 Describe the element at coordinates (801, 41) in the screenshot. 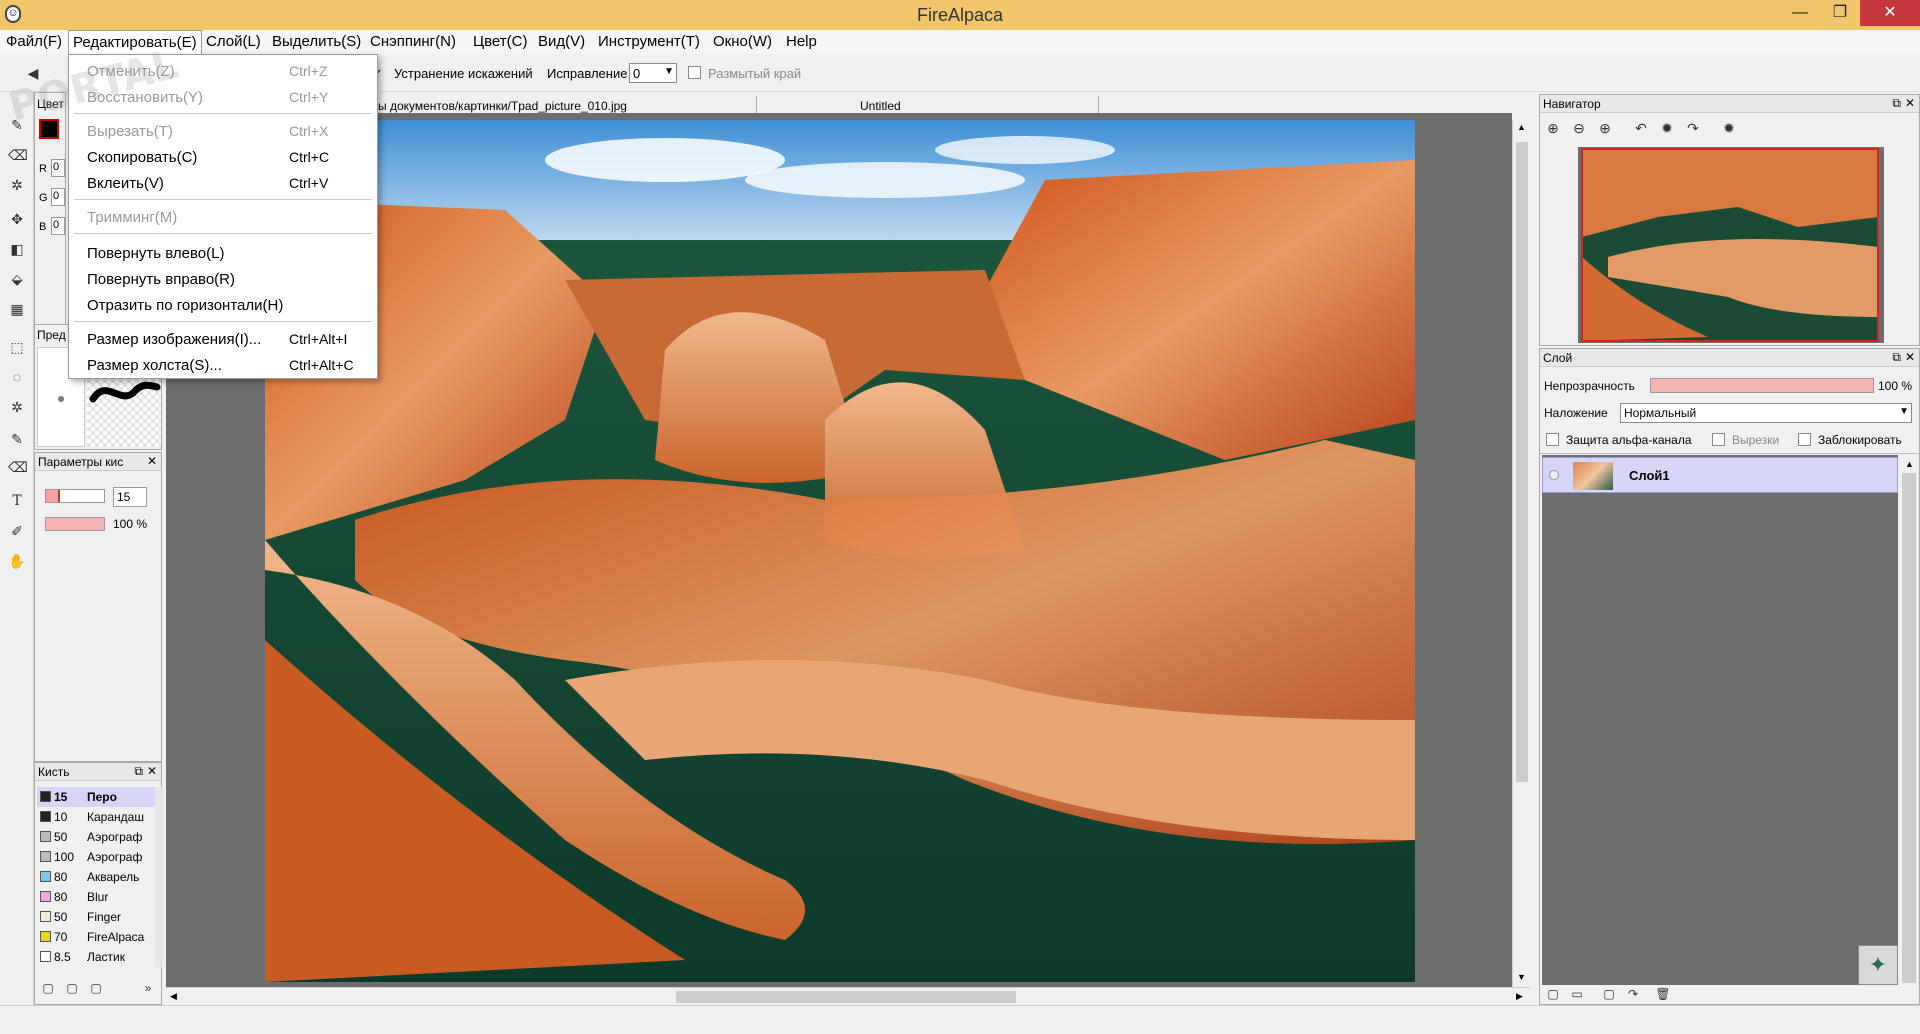

I see `menu-help: Help` at that location.